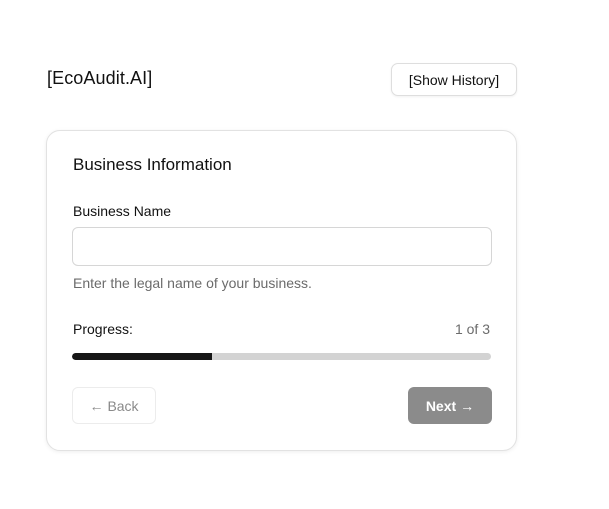 The height and width of the screenshot is (509, 609). What do you see at coordinates (103, 329) in the screenshot?
I see `progress-label: Progress:` at bounding box center [103, 329].